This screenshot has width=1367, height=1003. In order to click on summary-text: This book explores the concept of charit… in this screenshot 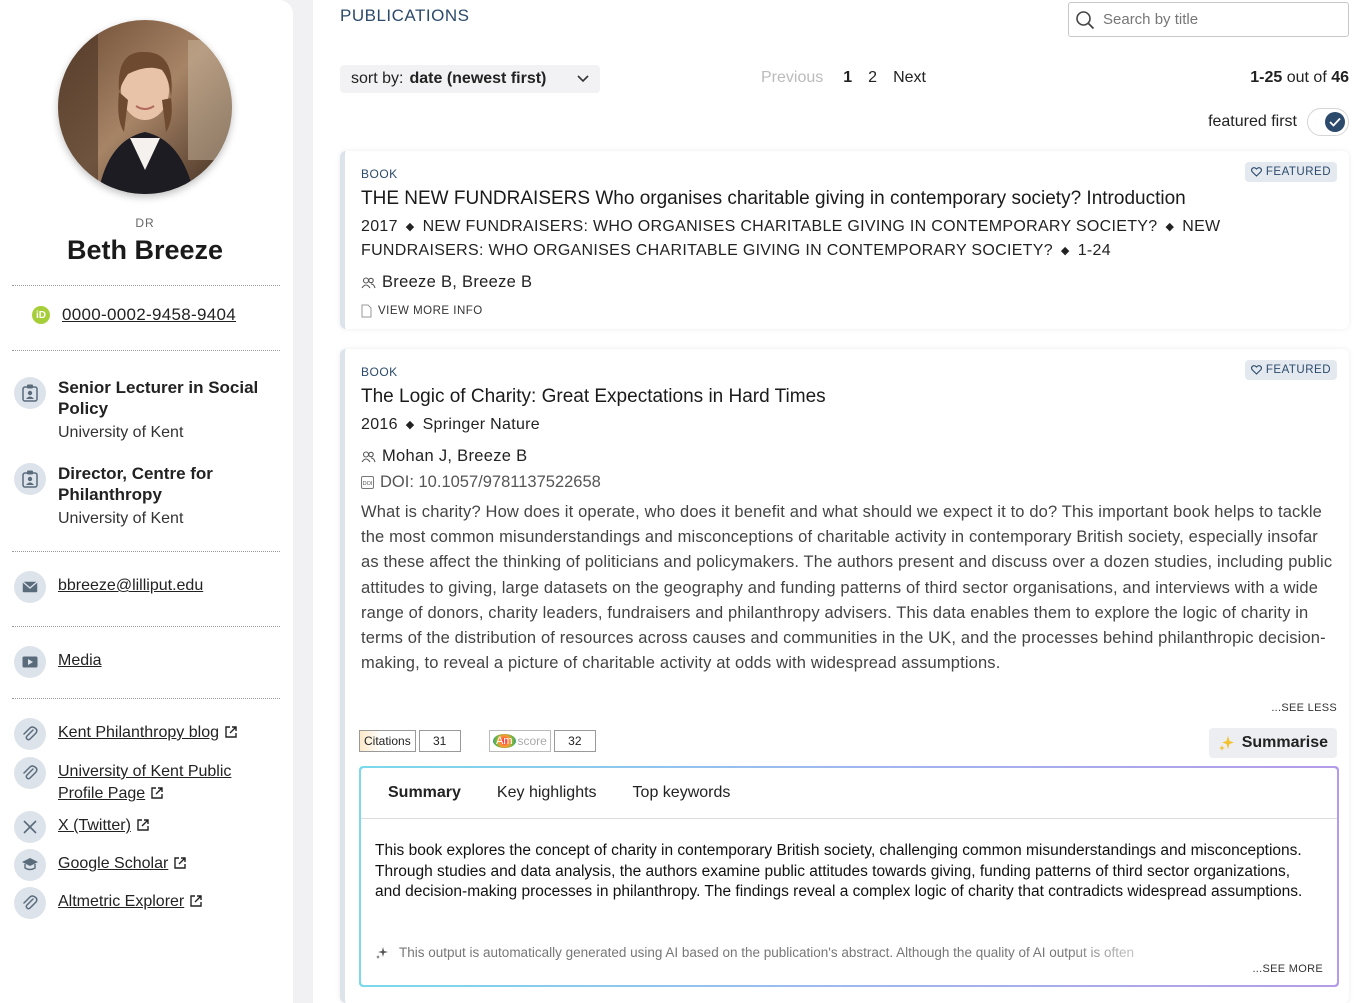, I will do `click(839, 871)`.